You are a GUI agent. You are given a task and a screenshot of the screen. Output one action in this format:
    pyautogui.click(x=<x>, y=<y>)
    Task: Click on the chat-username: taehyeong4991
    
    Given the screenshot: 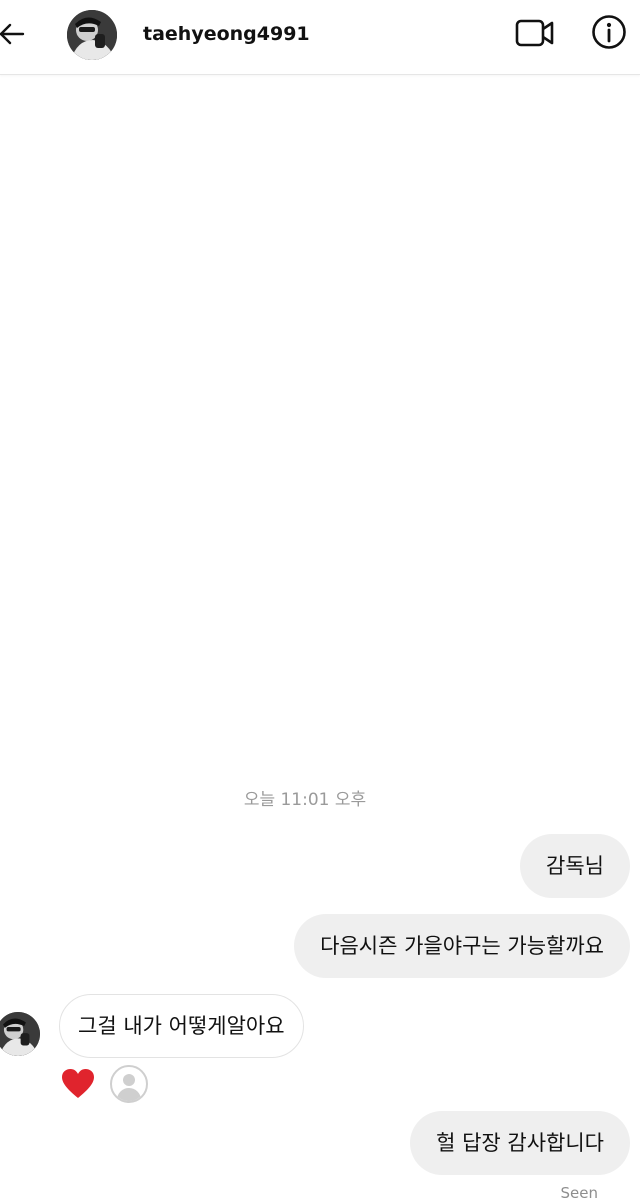 What is the action you would take?
    pyautogui.click(x=226, y=34)
    